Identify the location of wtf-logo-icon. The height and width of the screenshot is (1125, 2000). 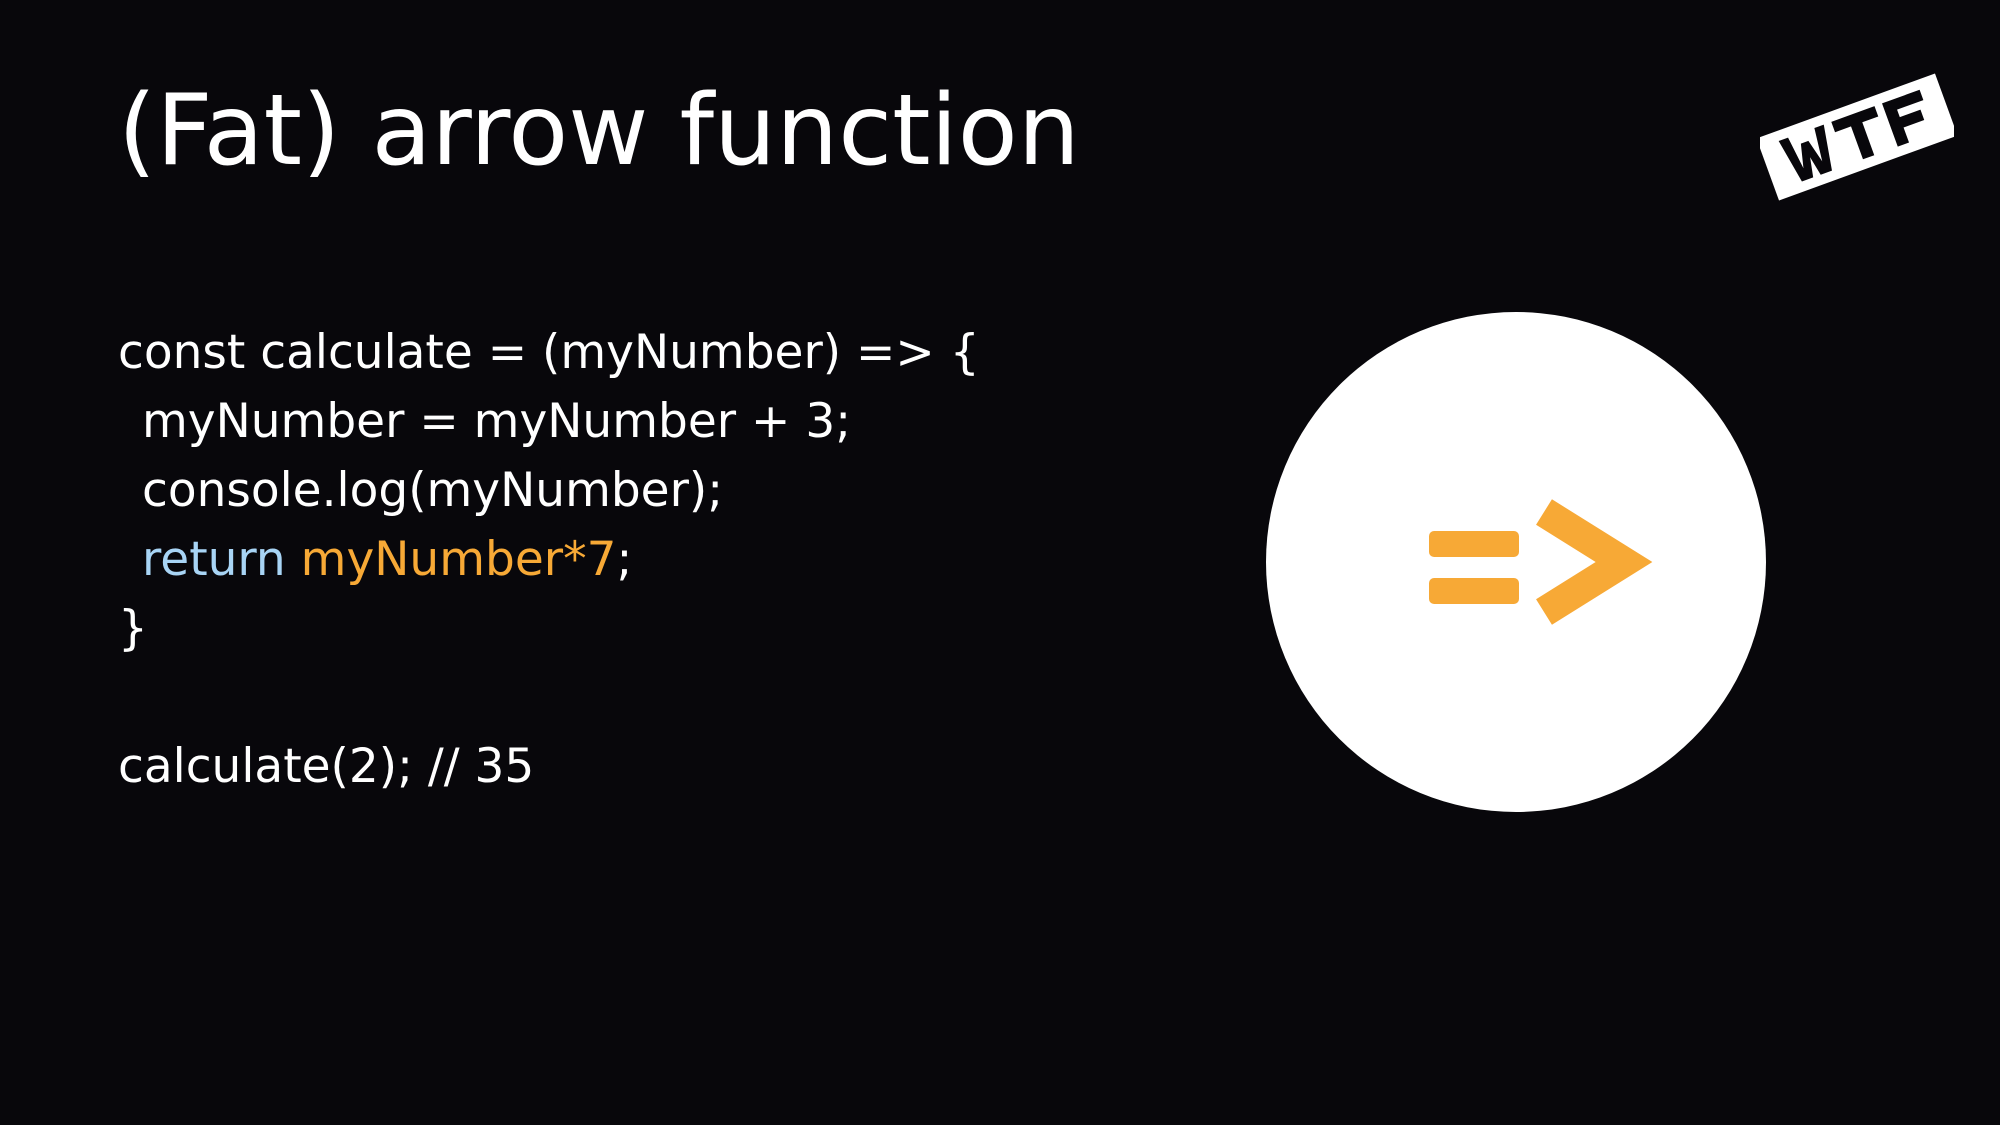
(1857, 137).